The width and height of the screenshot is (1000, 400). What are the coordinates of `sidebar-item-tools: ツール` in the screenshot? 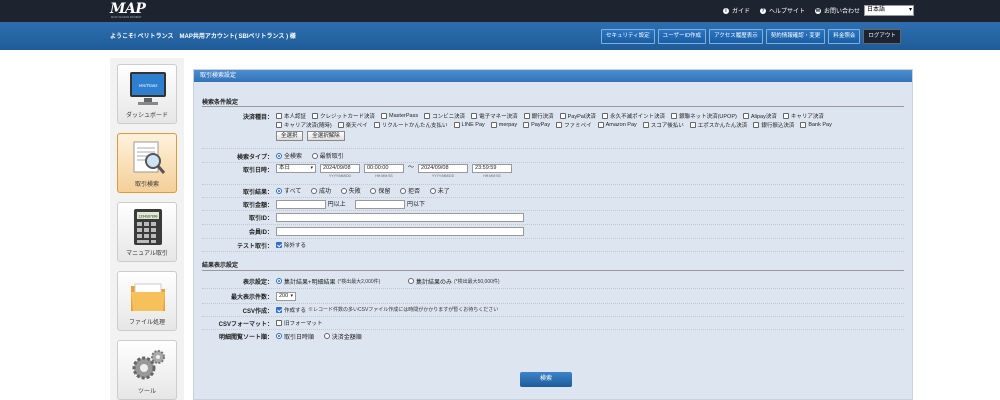 It's located at (147, 370).